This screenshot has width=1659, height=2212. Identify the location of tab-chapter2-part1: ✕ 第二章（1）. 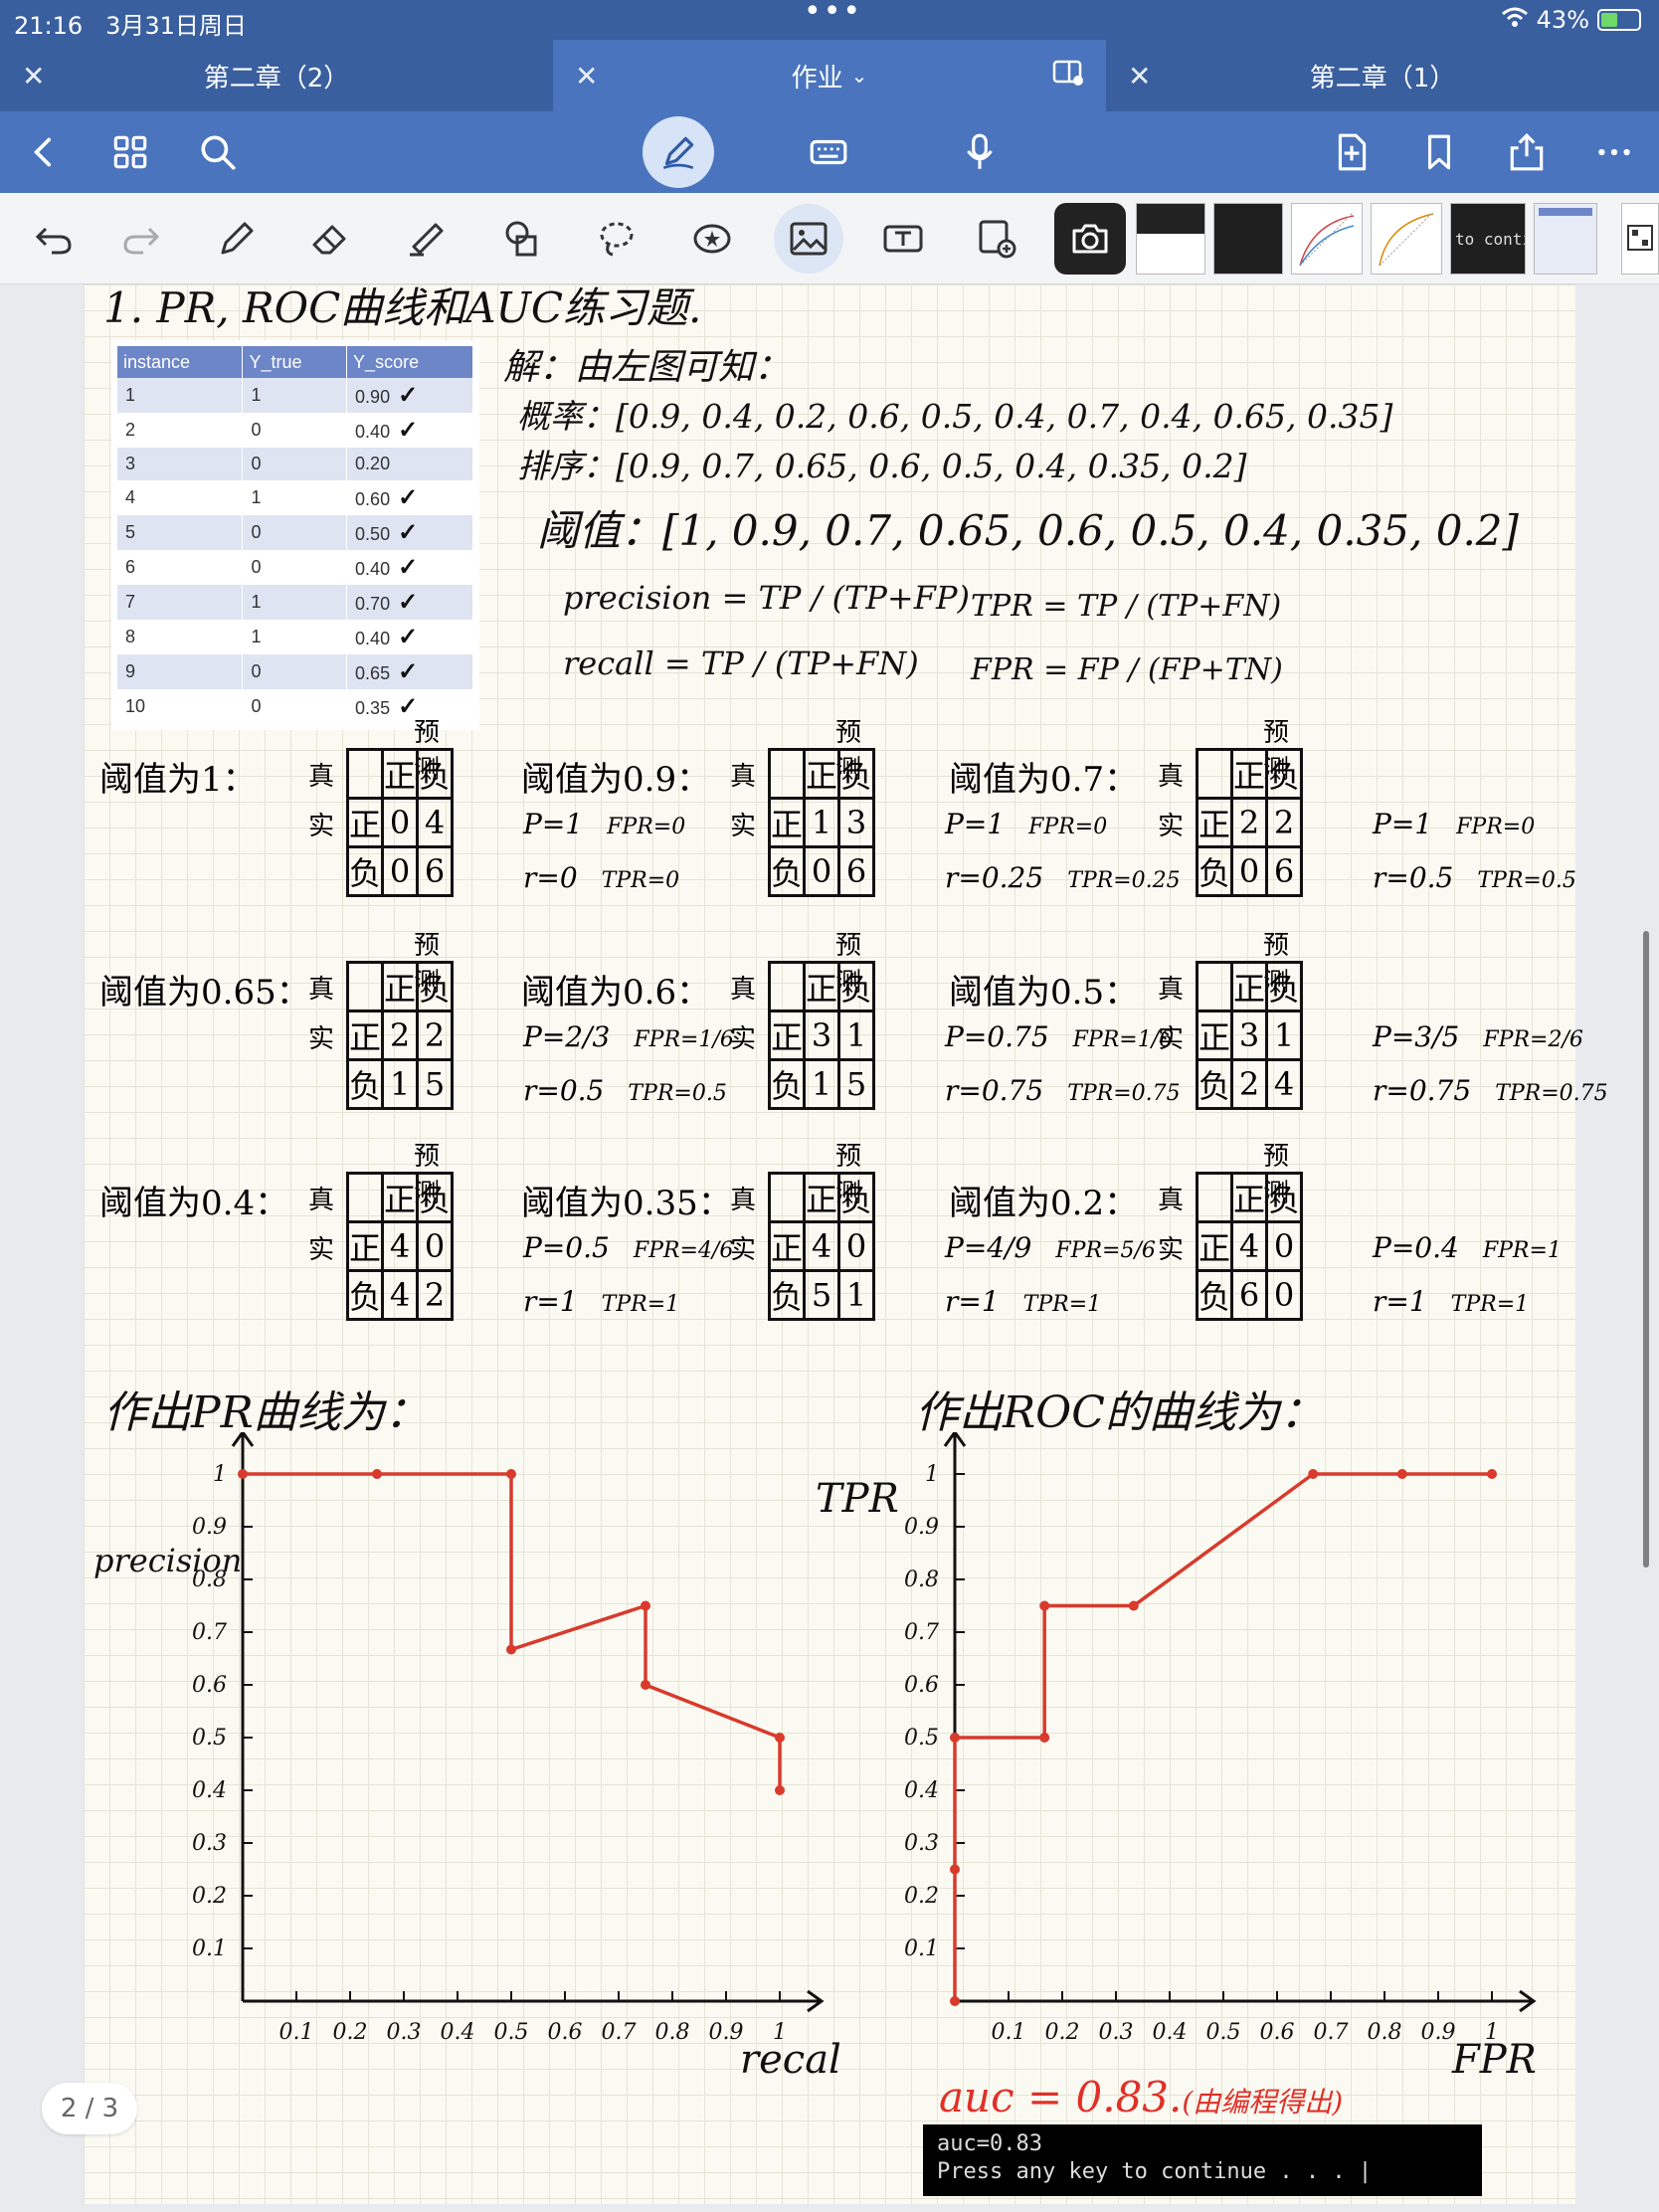
(1382, 75).